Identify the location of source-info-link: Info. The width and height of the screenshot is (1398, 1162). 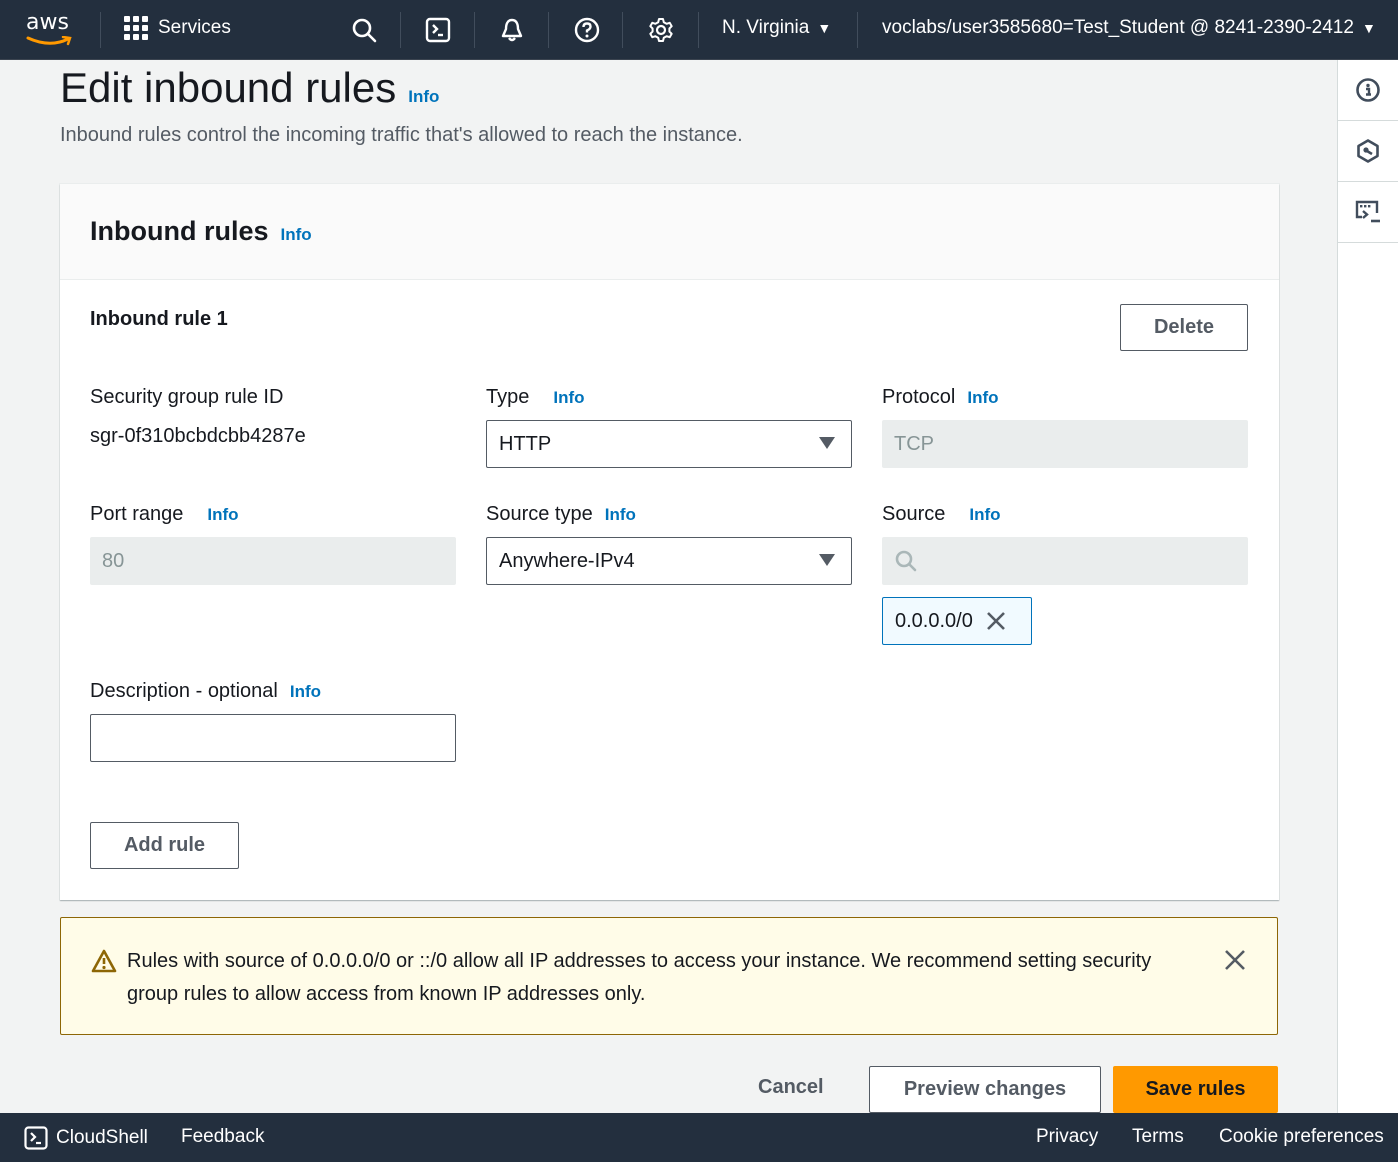
(984, 515).